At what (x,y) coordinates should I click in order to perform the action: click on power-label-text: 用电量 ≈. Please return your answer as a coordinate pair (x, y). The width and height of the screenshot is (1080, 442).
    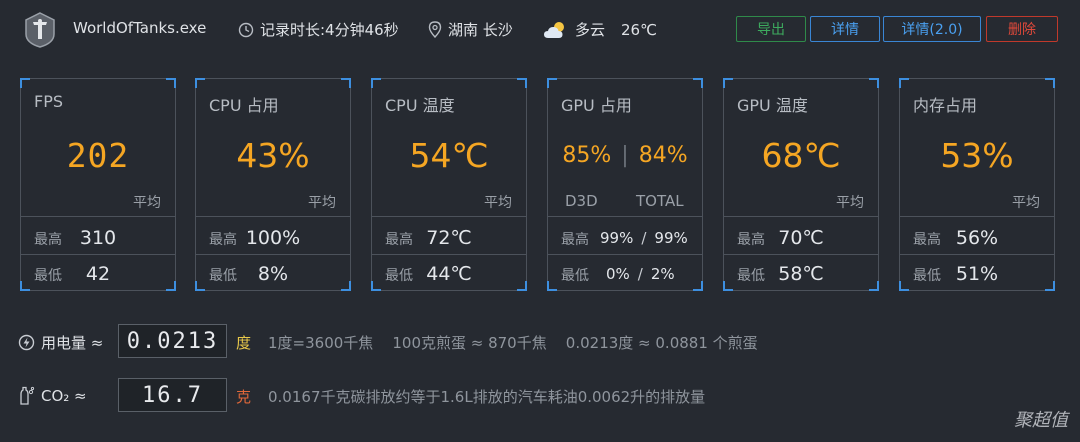
    Looking at the image, I should click on (72, 343).